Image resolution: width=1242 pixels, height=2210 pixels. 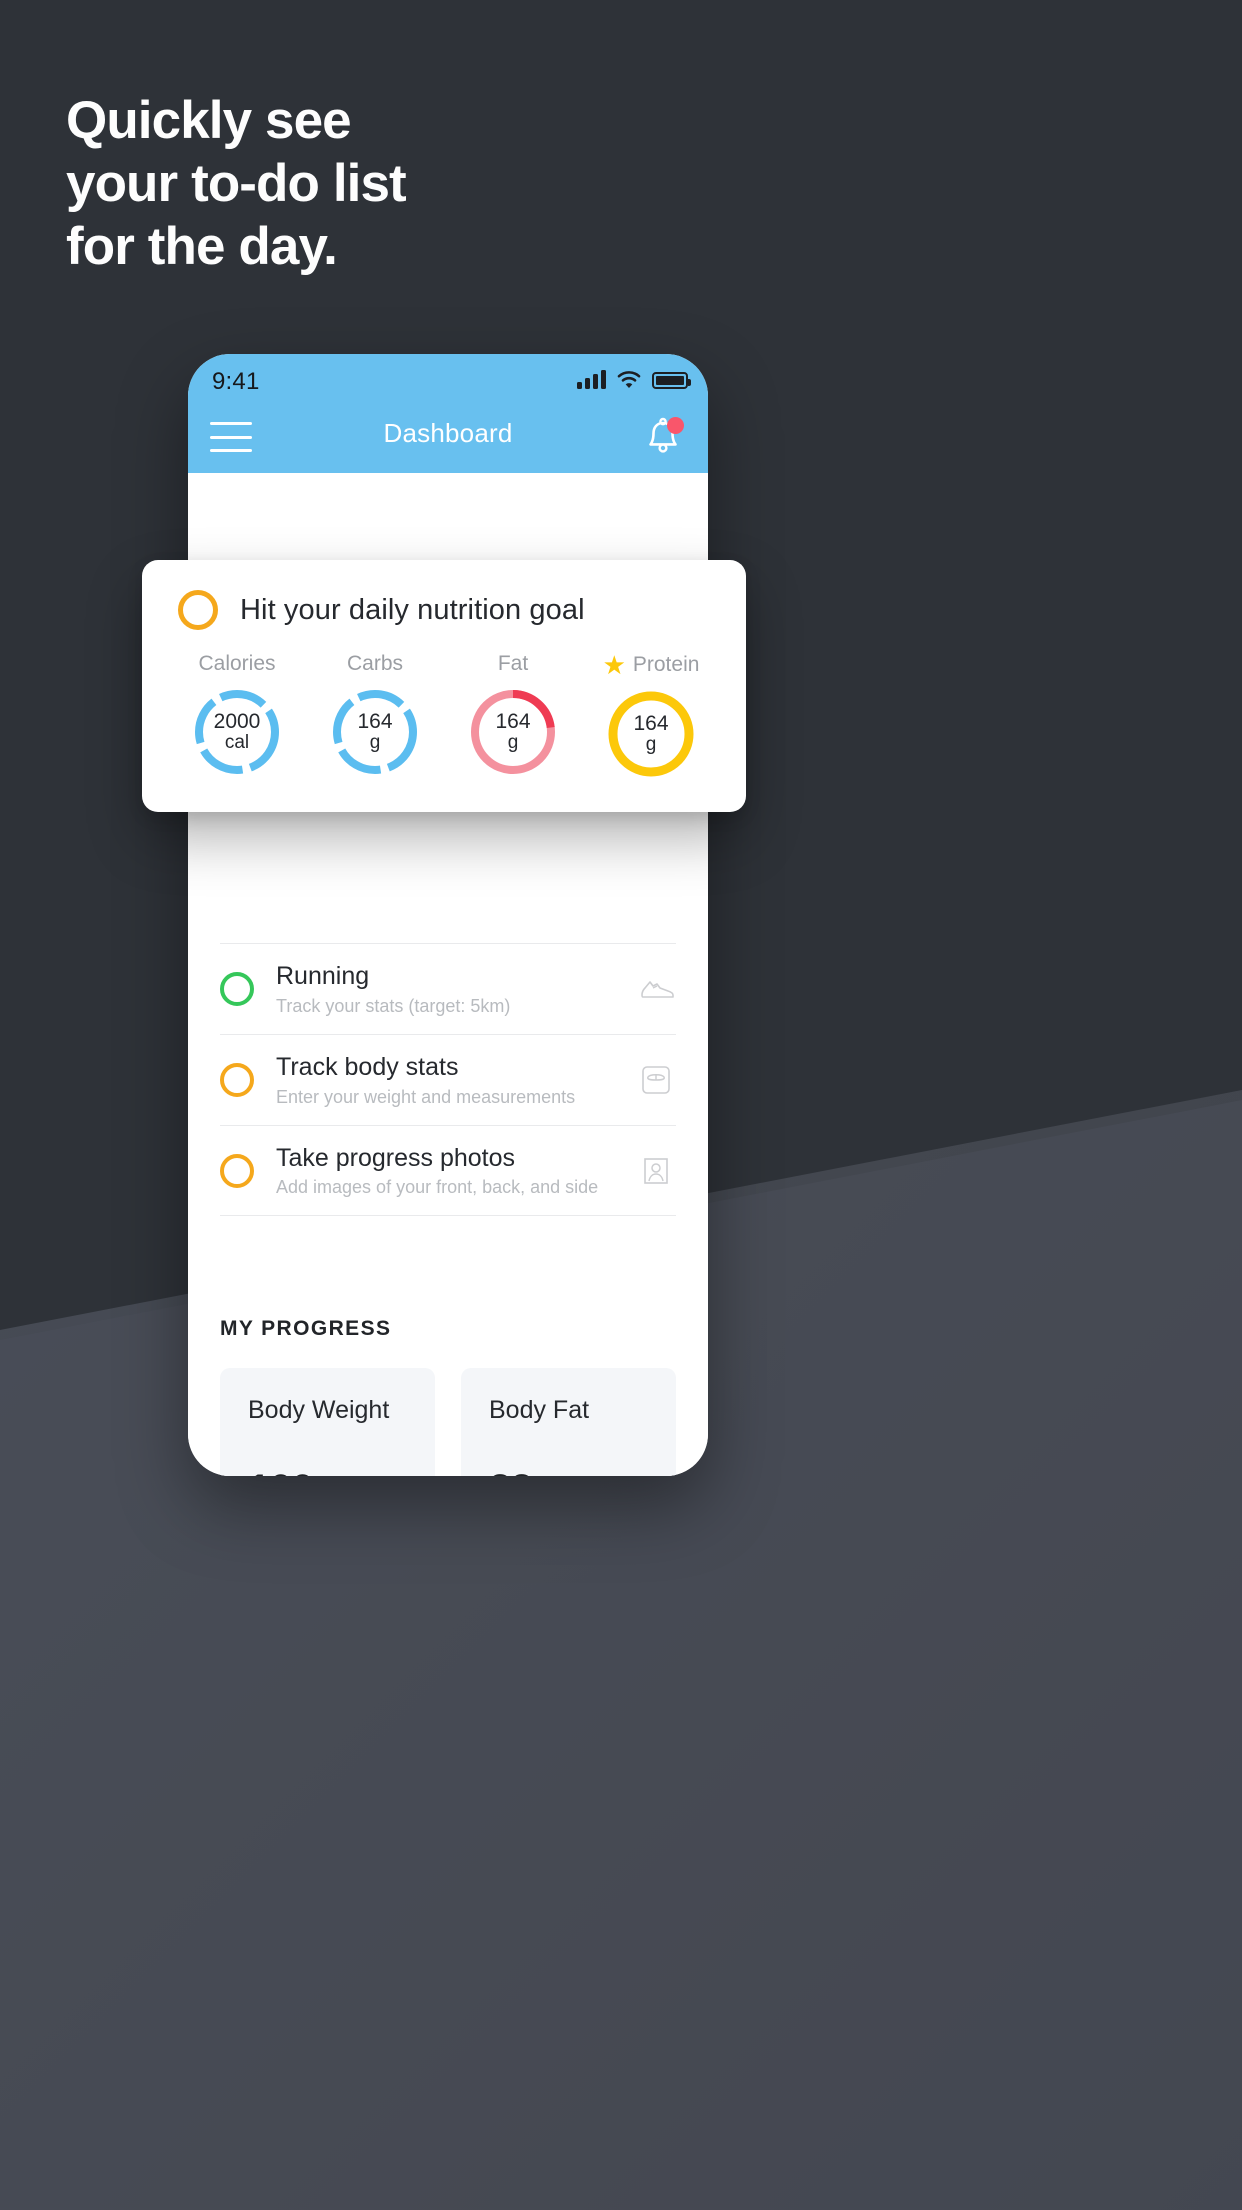 I want to click on page-title: Quickly see your to-do list for the day., so click(x=386, y=188).